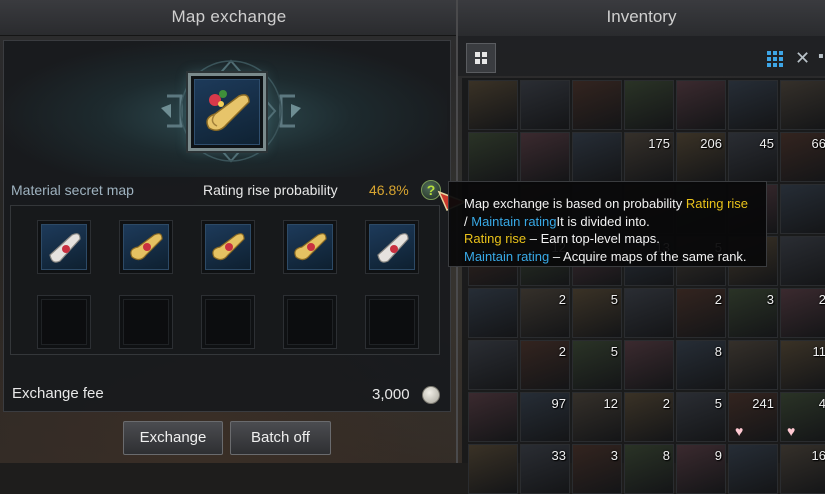  I want to click on material-secret-map-label: Material secret map, so click(72, 190).